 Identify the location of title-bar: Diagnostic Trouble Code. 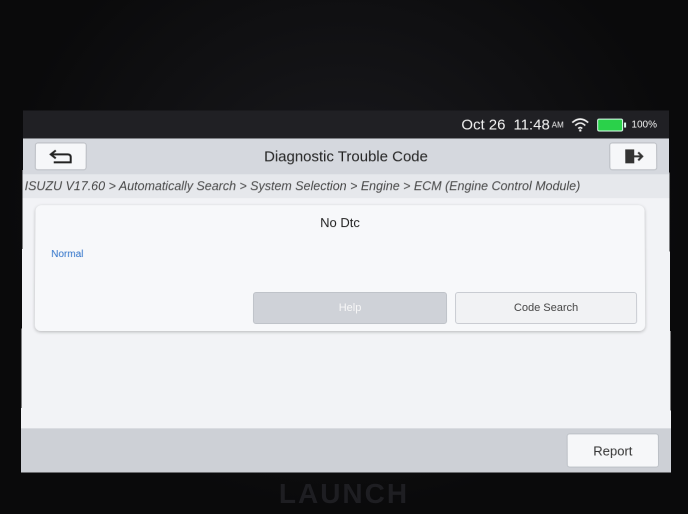
(346, 156).